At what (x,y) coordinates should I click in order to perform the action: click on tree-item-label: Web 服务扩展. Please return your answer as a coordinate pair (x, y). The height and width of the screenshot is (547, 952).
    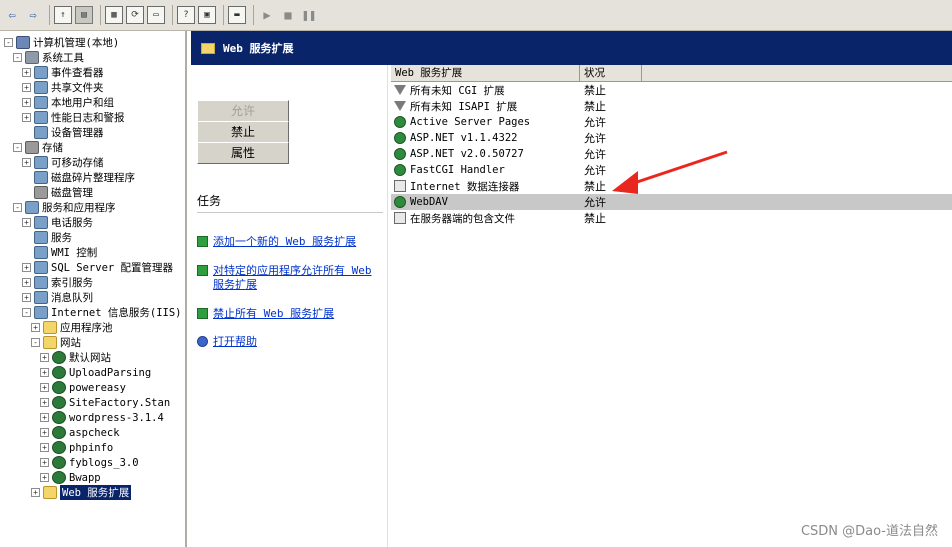
    Looking at the image, I should click on (96, 492).